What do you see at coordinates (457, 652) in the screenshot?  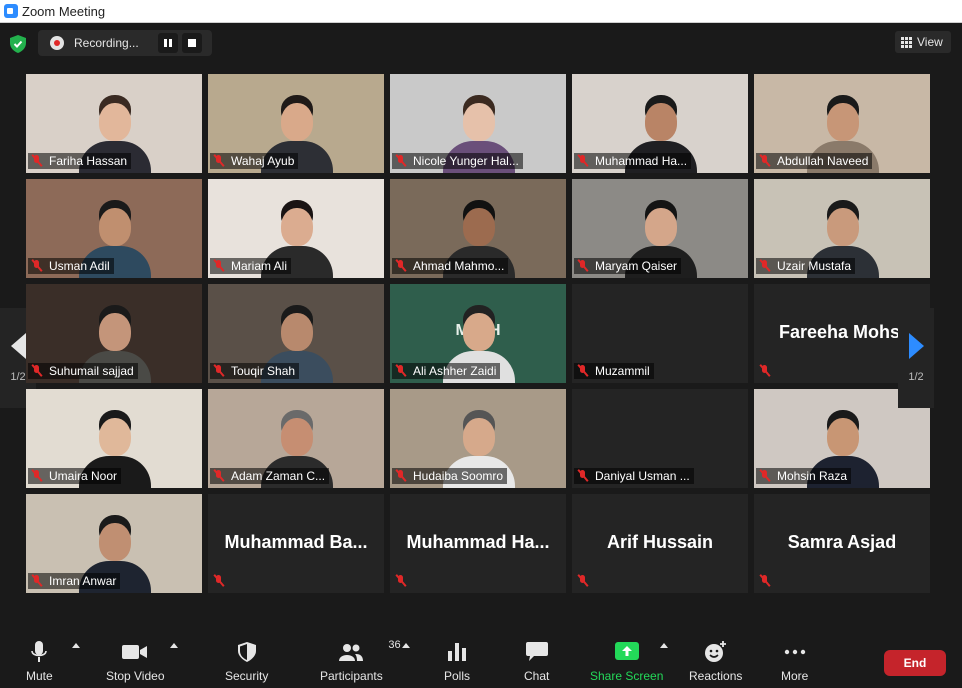 I see `polls-icon` at bounding box center [457, 652].